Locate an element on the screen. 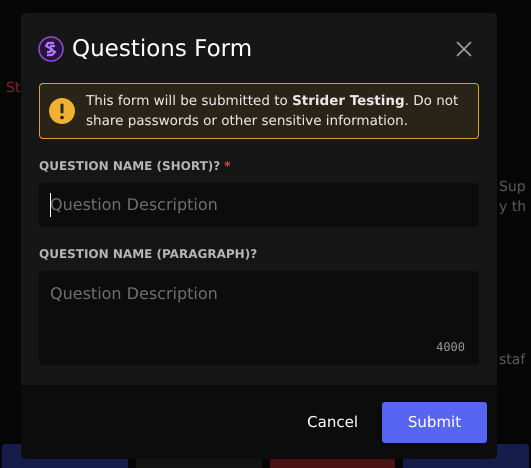 This screenshot has width=531, height=468. submit-button: Submit is located at coordinates (434, 422).